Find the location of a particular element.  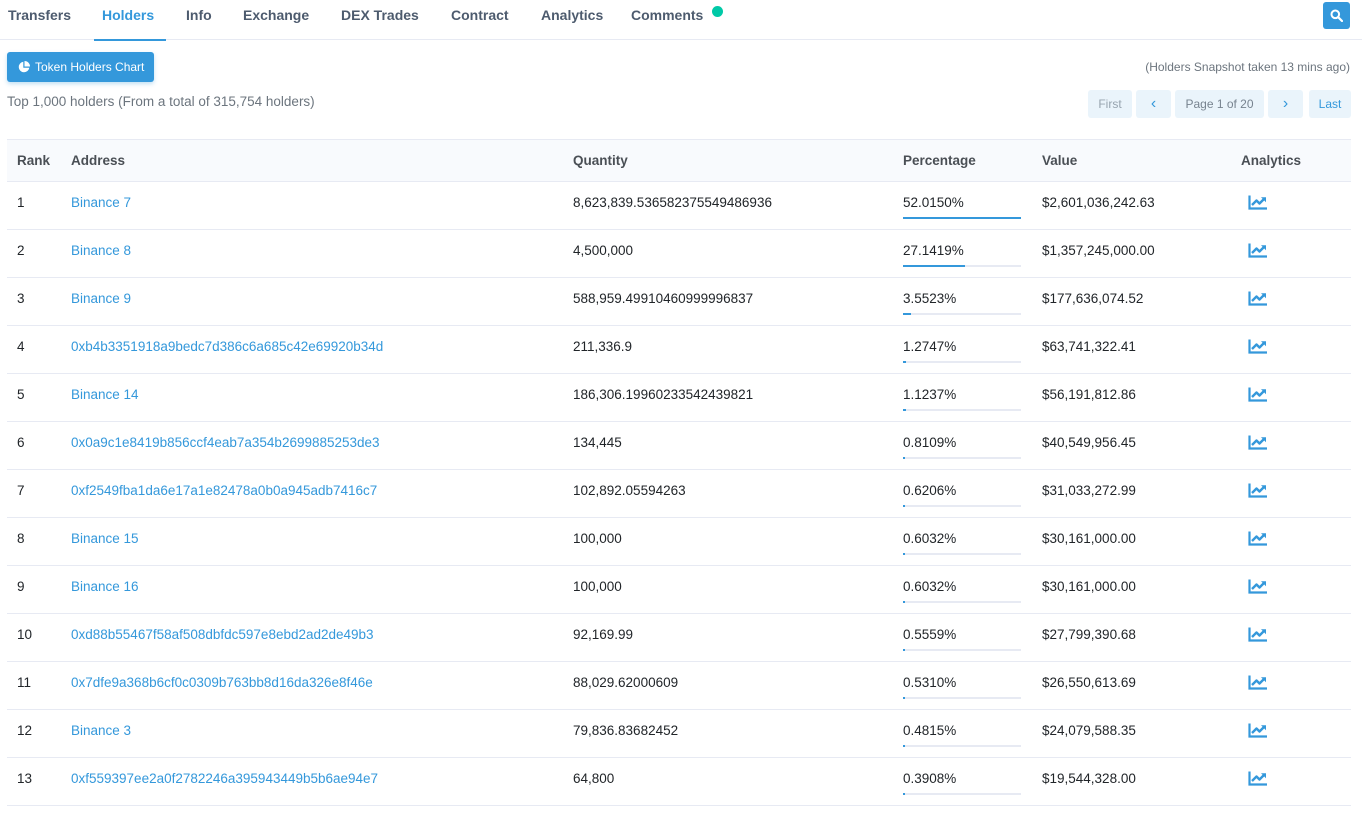

row-address-link: Binance 8 is located at coordinates (101, 251).